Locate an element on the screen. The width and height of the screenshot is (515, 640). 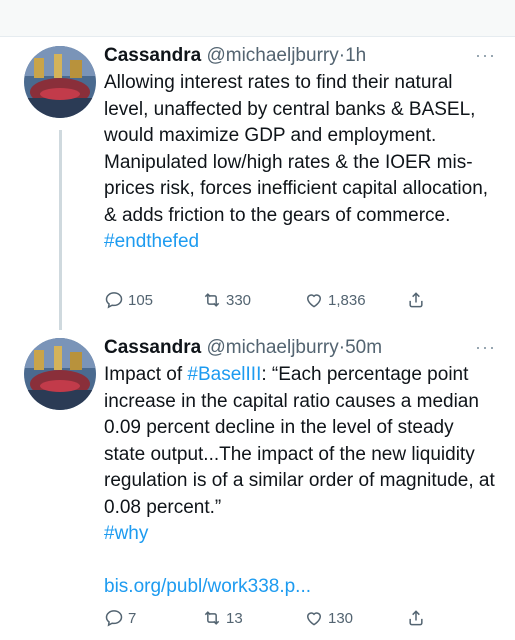
retweet-count: 330 is located at coordinates (239, 300).